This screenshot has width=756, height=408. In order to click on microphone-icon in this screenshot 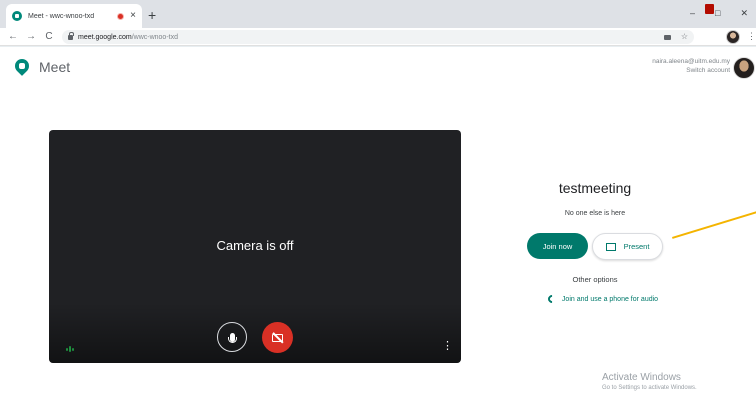, I will do `click(232, 337)`.